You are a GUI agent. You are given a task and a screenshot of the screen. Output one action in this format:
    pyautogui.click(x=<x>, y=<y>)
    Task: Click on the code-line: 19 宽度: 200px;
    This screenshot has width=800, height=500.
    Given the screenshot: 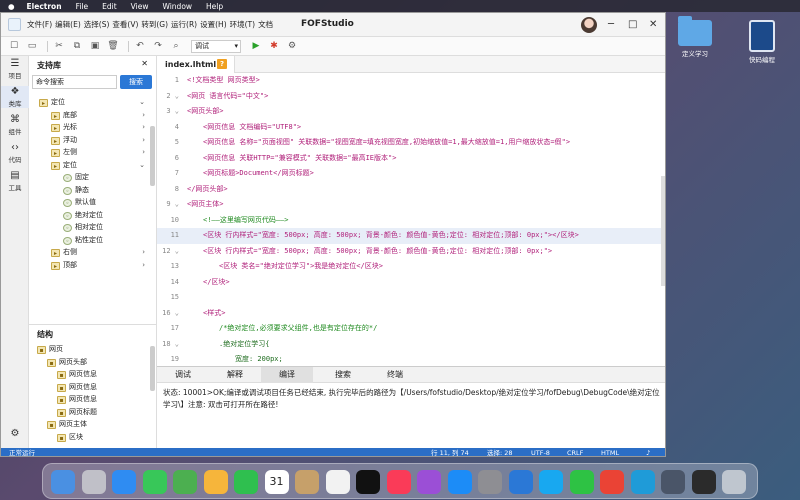 What is the action you would take?
    pyautogui.click(x=409, y=359)
    